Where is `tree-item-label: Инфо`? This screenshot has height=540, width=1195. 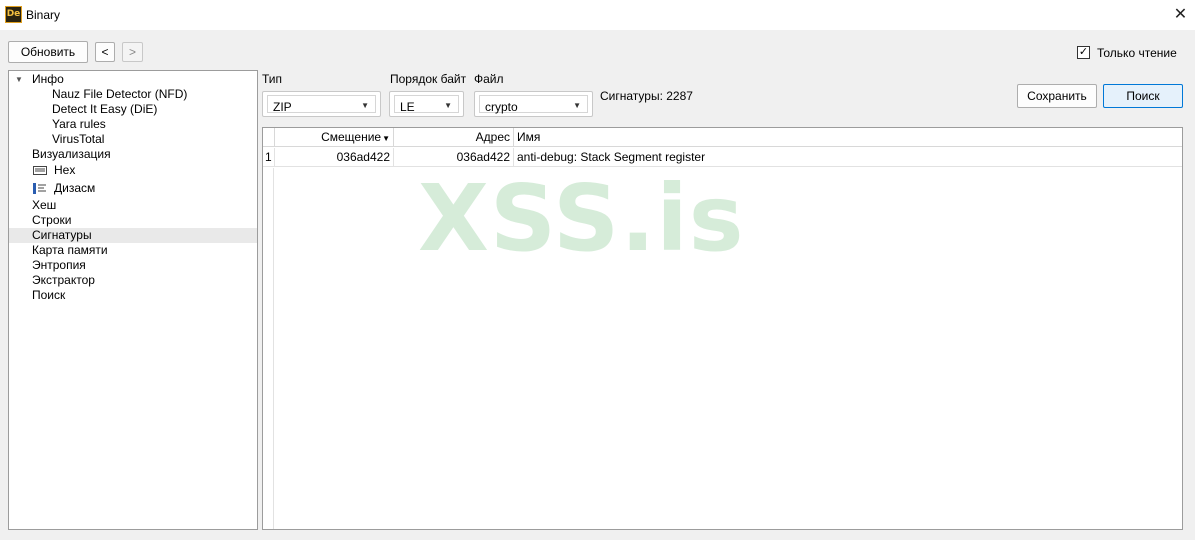
tree-item-label: Инфо is located at coordinates (48, 79).